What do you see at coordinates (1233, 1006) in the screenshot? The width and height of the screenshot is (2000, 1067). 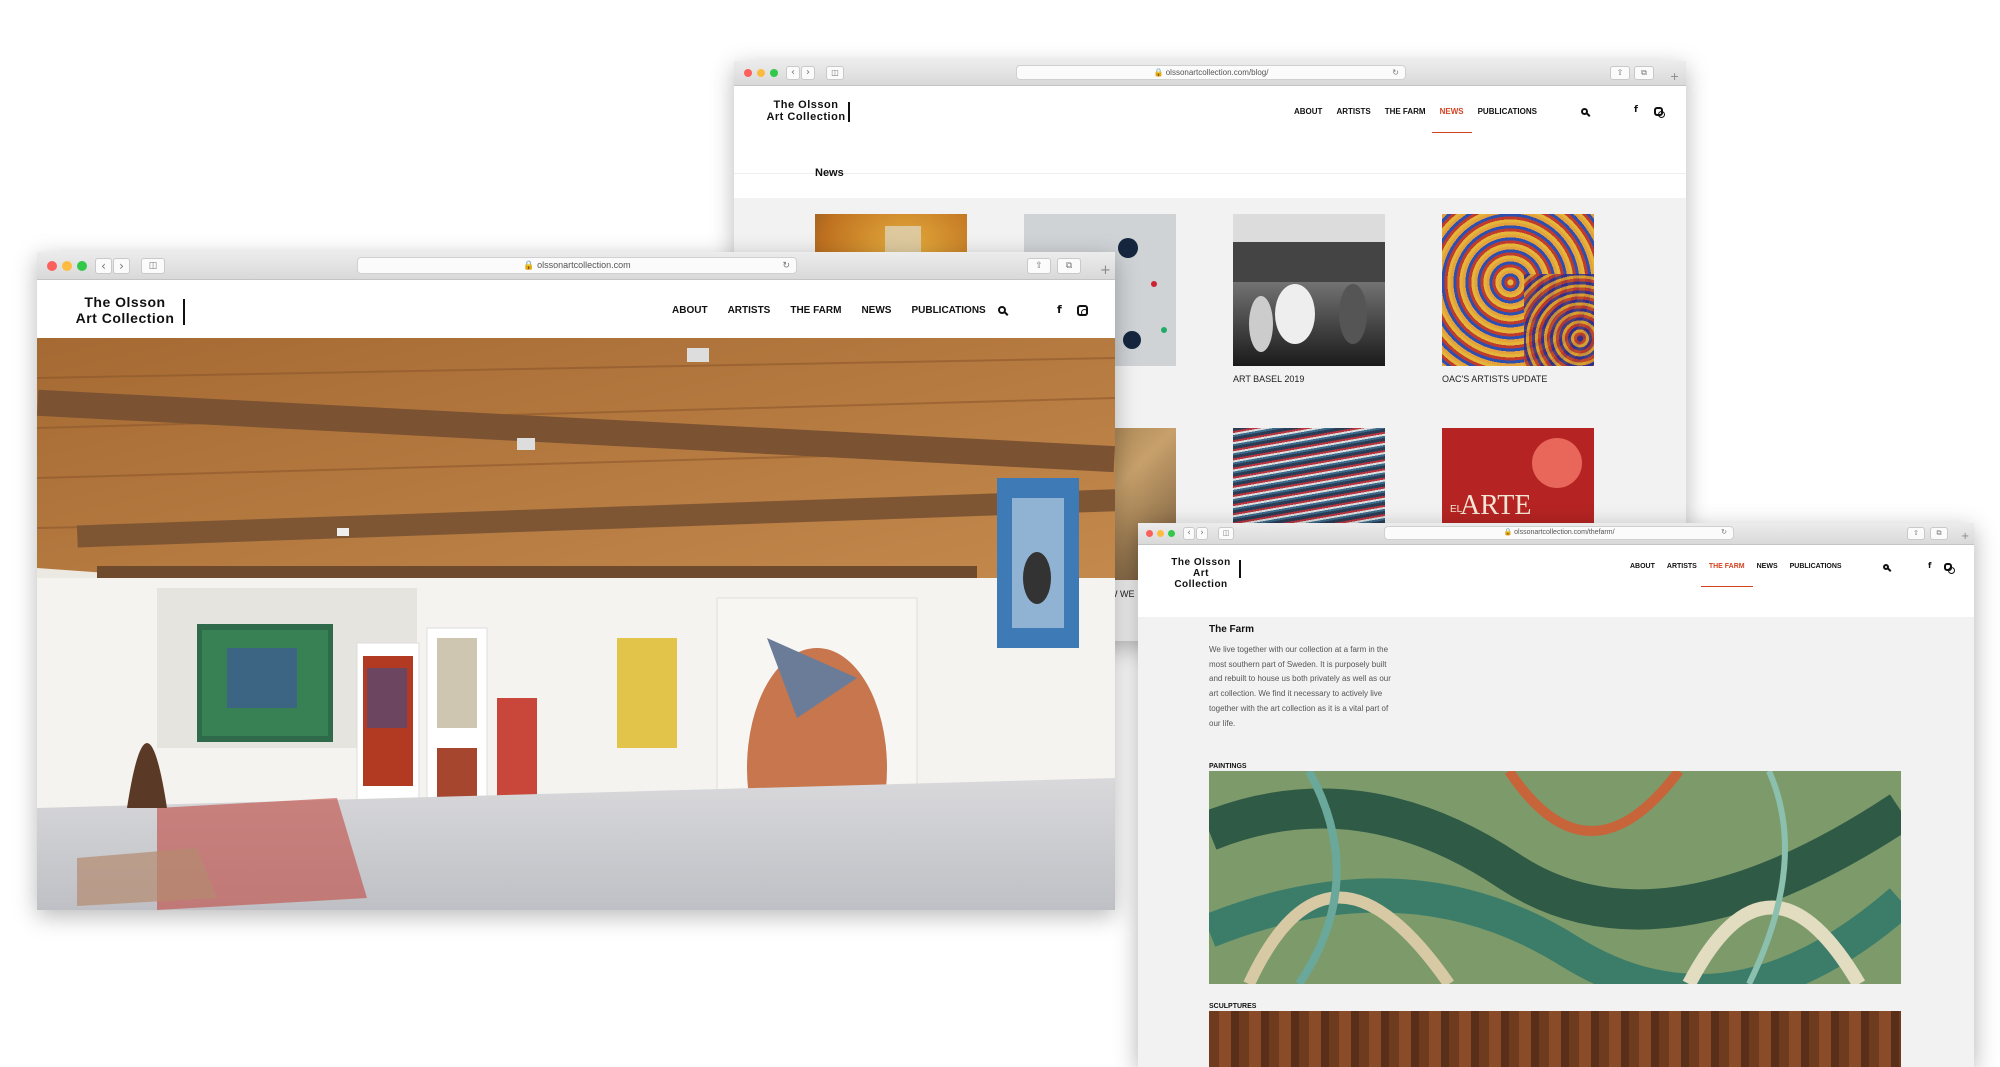 I see `section-label-sculptures: SCULPTURES` at bounding box center [1233, 1006].